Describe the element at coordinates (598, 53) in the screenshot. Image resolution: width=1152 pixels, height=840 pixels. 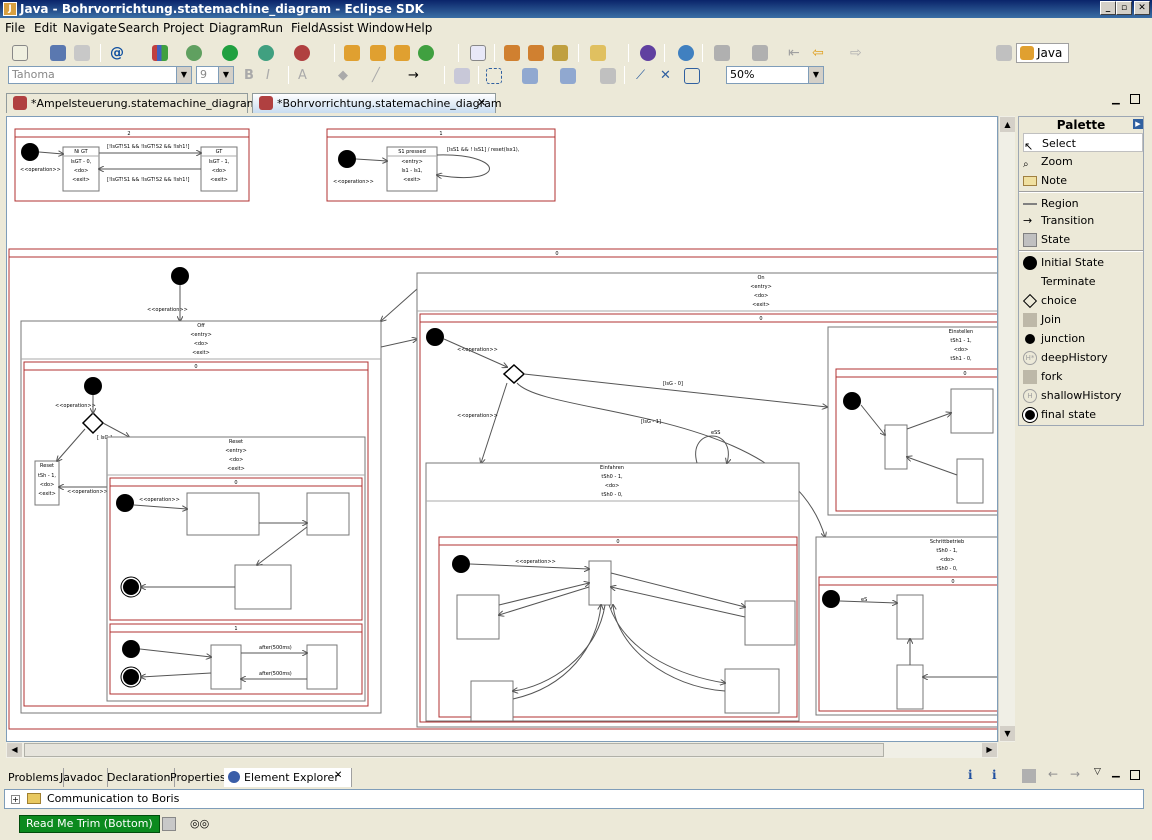
I see `folder-icon` at that location.